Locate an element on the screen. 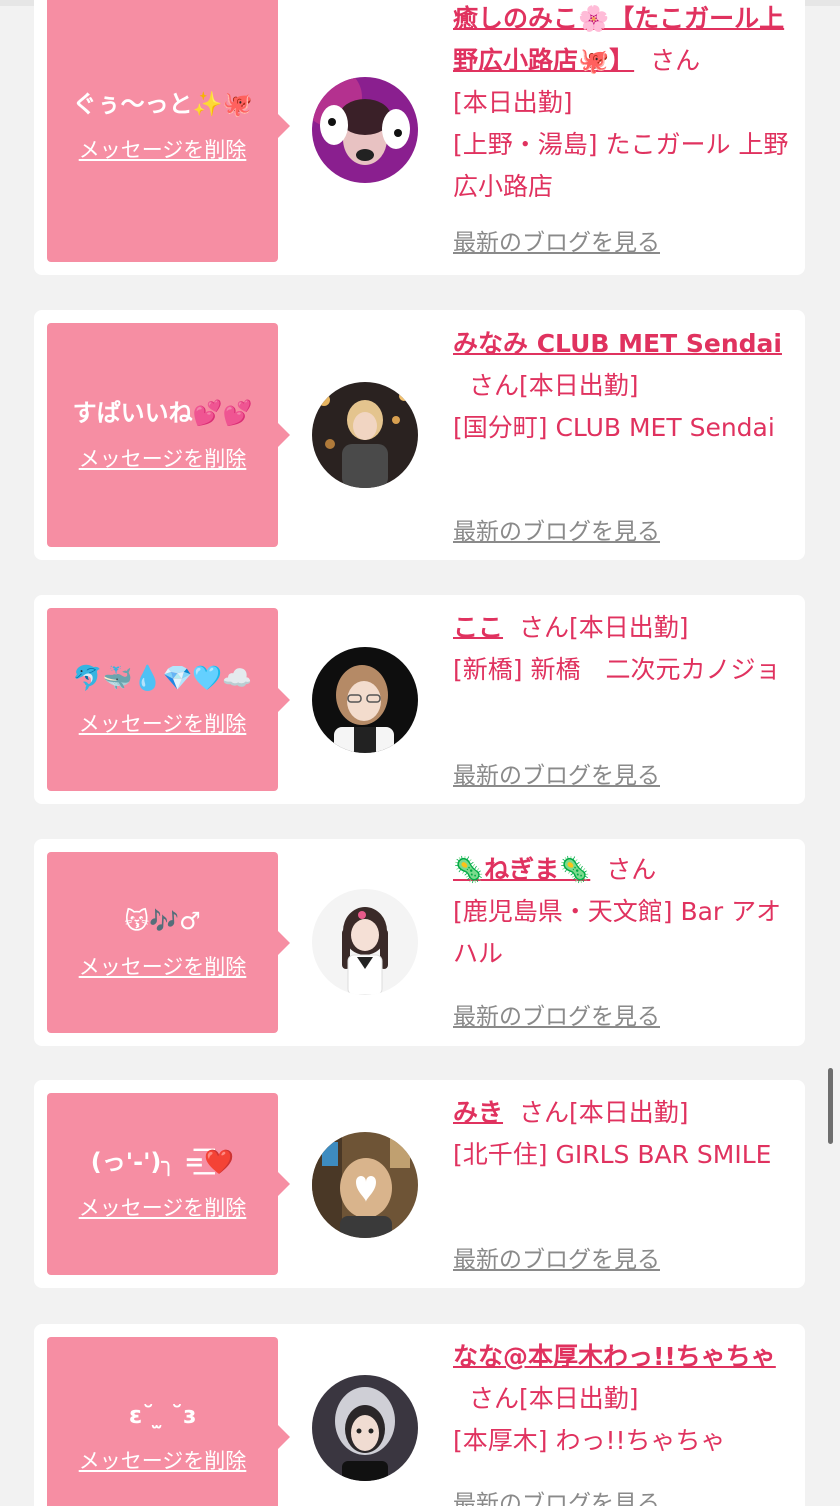 The height and width of the screenshot is (1506, 840). entry-info: なな@本厚木わっ!!ちゃちゃさん[本日出勤] [本厚木] わっ!!ちゃちゃ is located at coordinates (623, 1399).